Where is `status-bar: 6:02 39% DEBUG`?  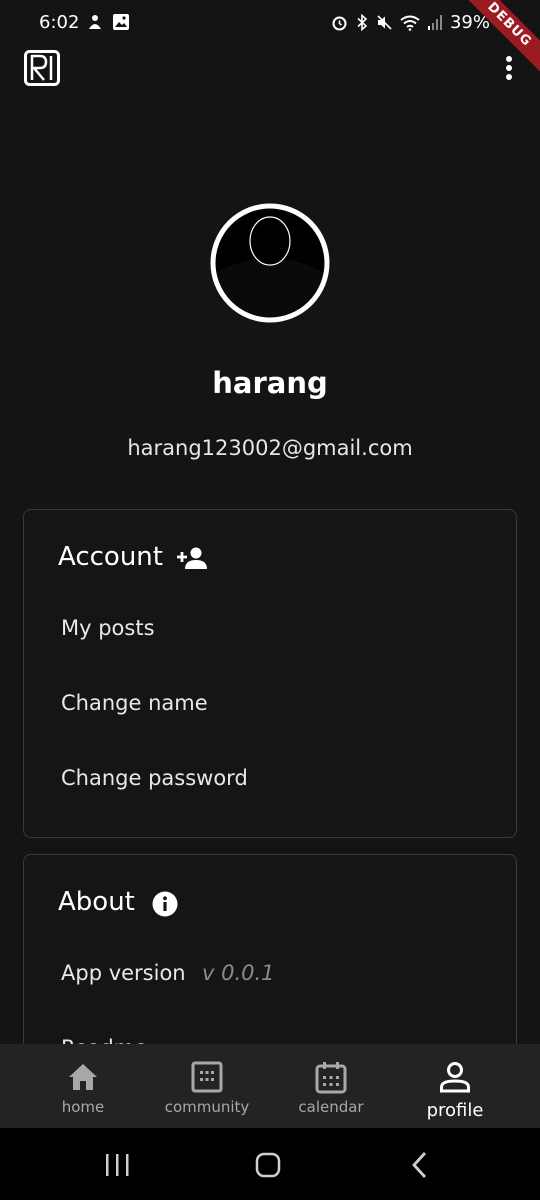
status-bar: 6:02 39% DEBUG is located at coordinates (270, 39).